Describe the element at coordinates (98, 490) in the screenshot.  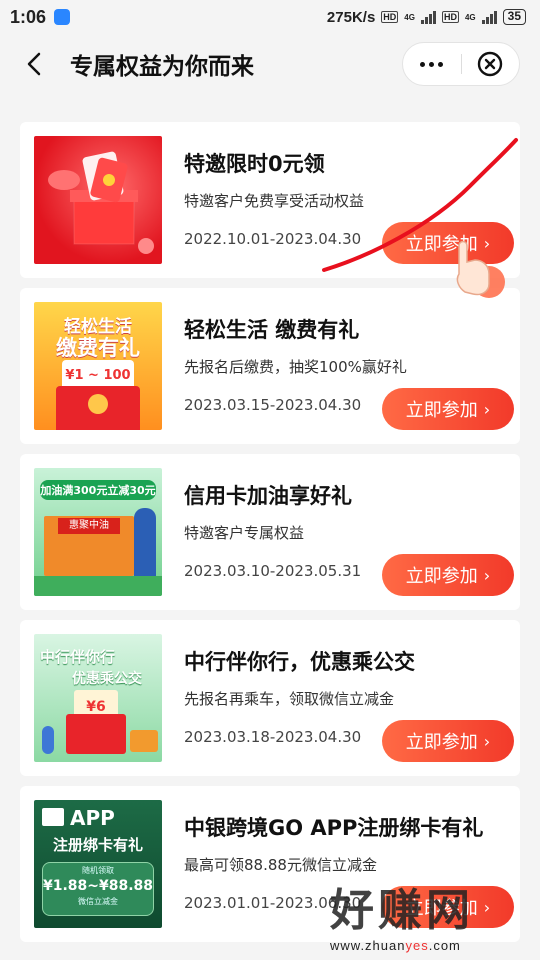
I see `thumb-text: 加油满300元立减30元` at that location.